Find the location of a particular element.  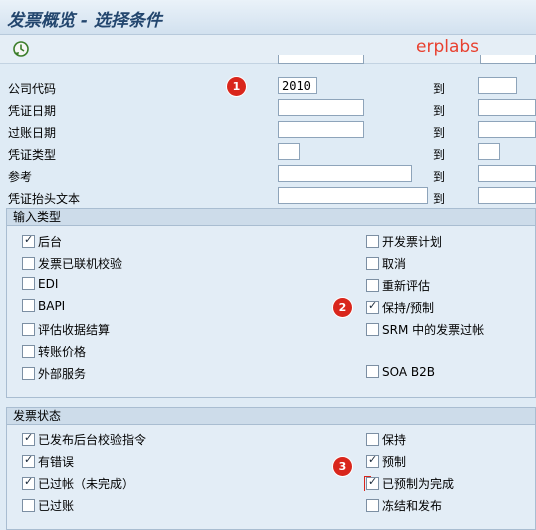

document-date-label: 凭证日期 is located at coordinates (32, 111).